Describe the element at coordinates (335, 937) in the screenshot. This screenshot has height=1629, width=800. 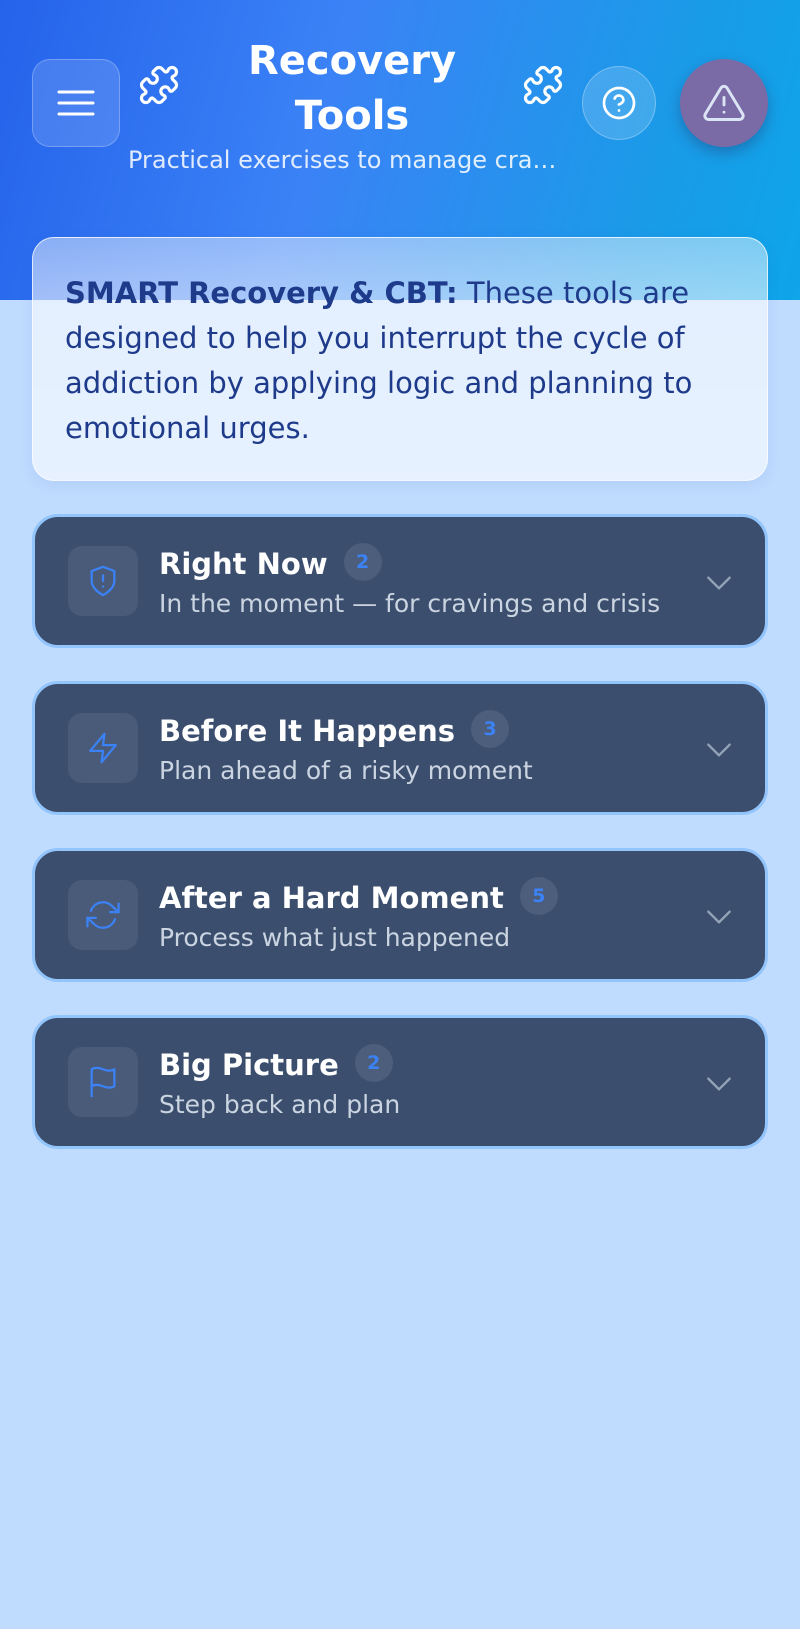
I see `section-subtitle: Process what just happened` at that location.